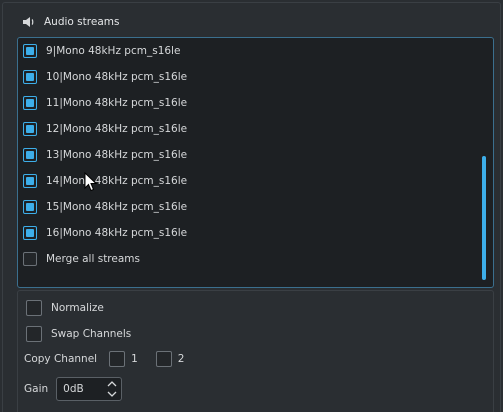 Image resolution: width=503 pixels, height=412 pixels. I want to click on stream-label: 15|Mono 48kHz pcm_s16le, so click(117, 207).